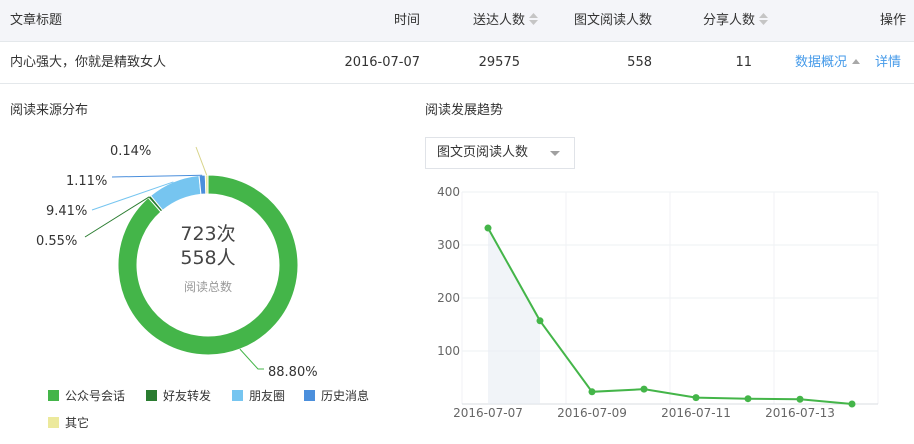 The image size is (914, 444). What do you see at coordinates (800, 413) in the screenshot?
I see `x-tick-label: 2016-07-13` at bounding box center [800, 413].